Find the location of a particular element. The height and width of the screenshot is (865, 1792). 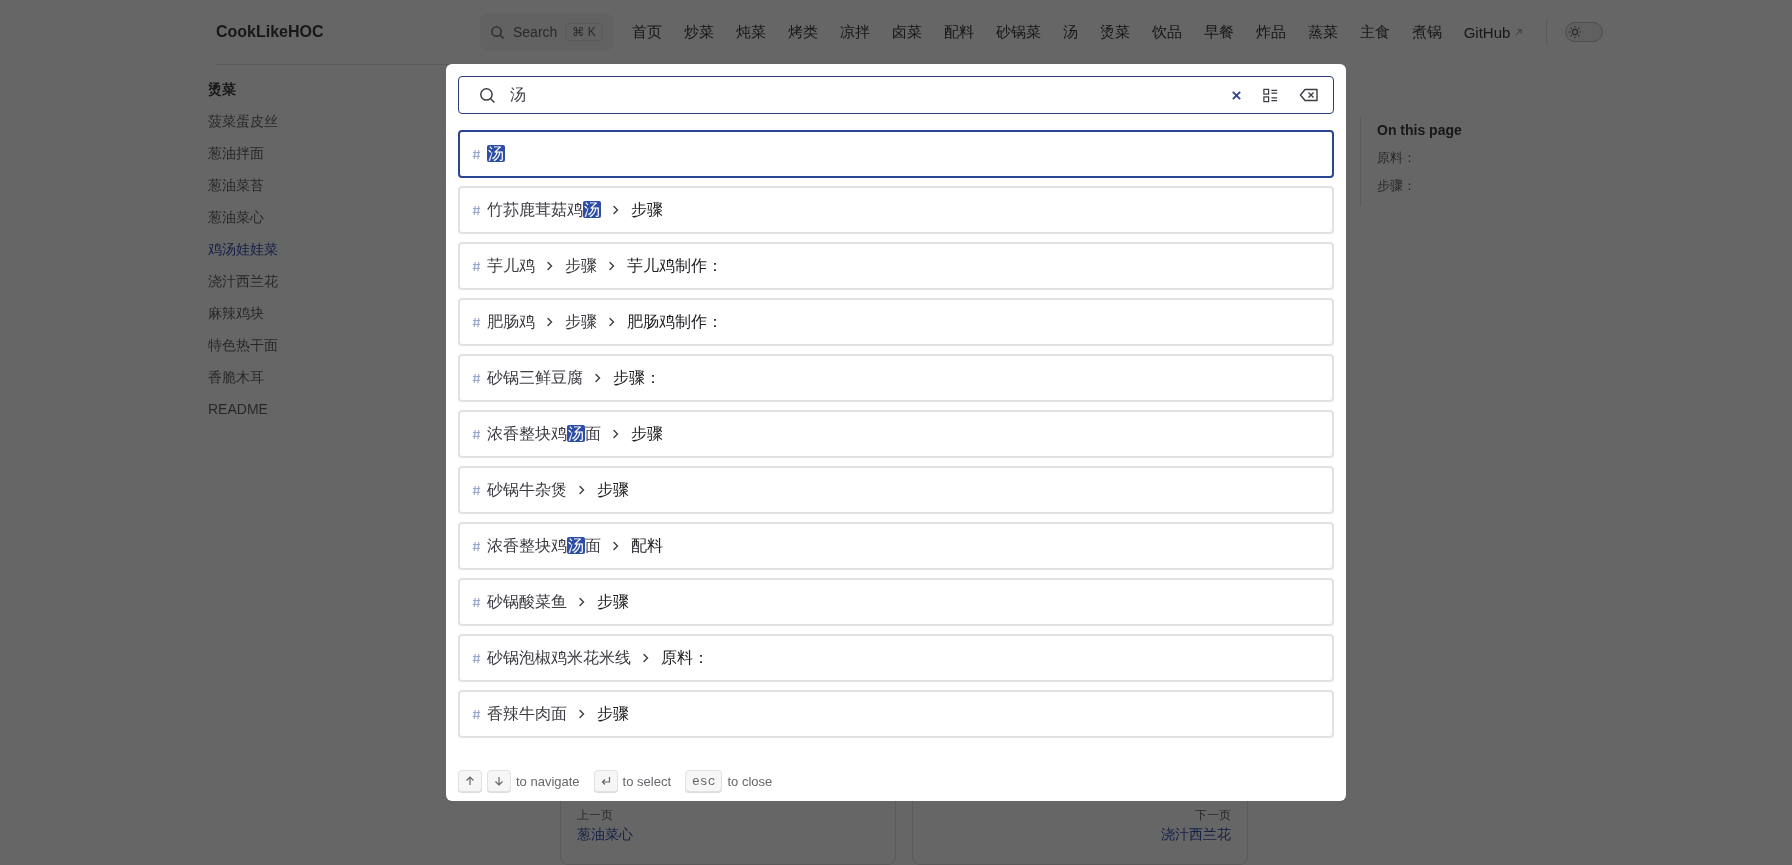

result-crumb: 竹荪鹿茸菇鸡汤 is located at coordinates (544, 209).